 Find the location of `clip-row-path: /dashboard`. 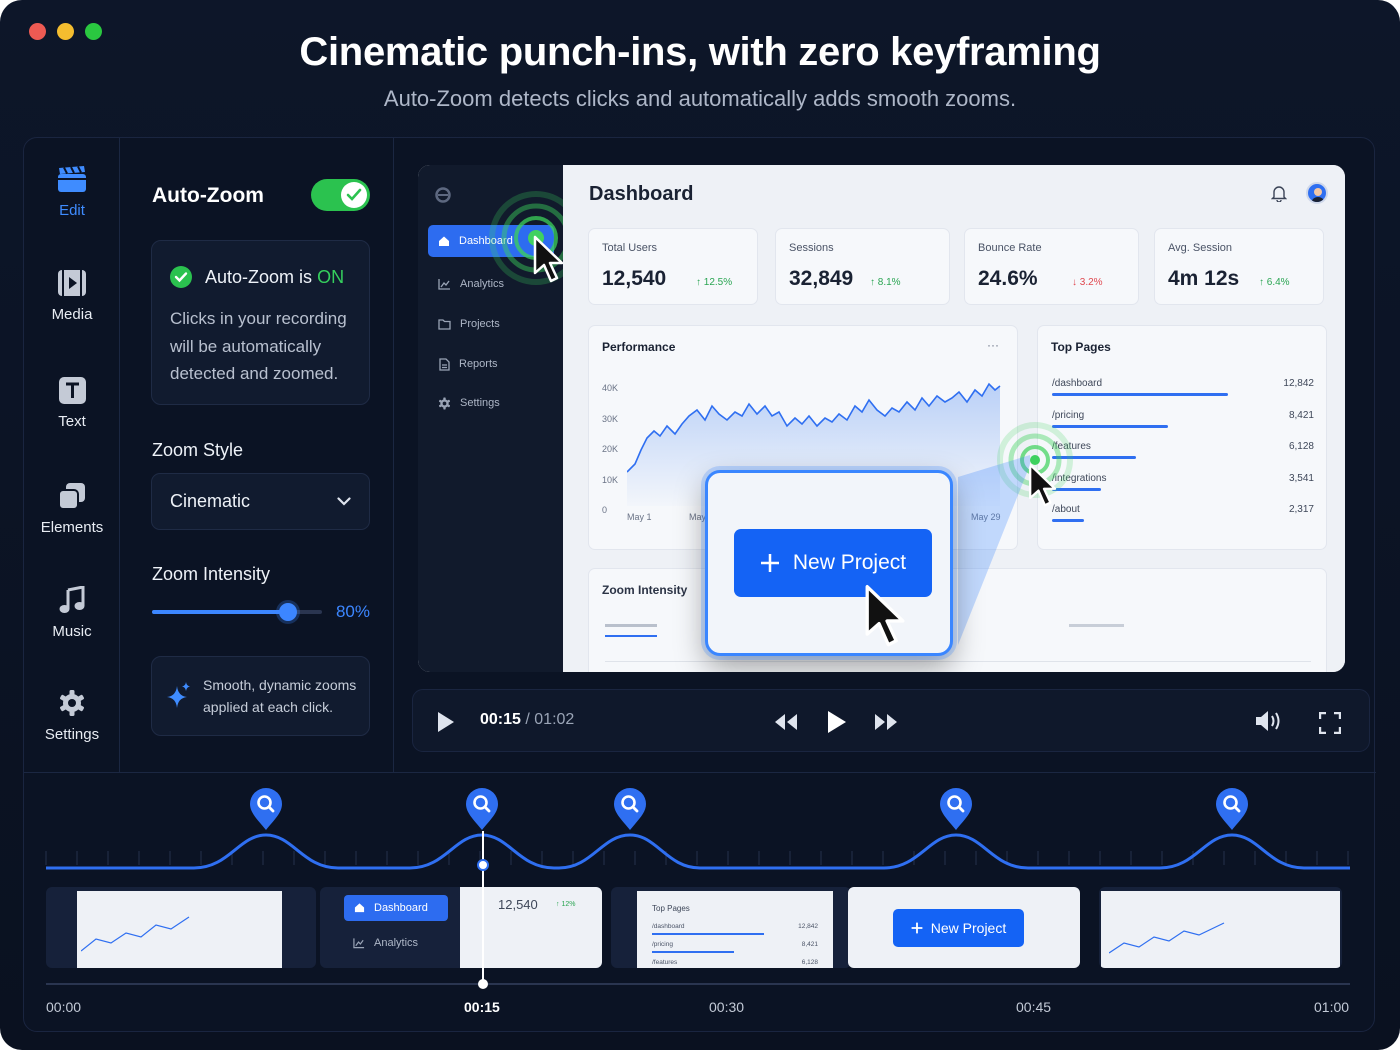

clip-row-path: /dashboard is located at coordinates (668, 926).